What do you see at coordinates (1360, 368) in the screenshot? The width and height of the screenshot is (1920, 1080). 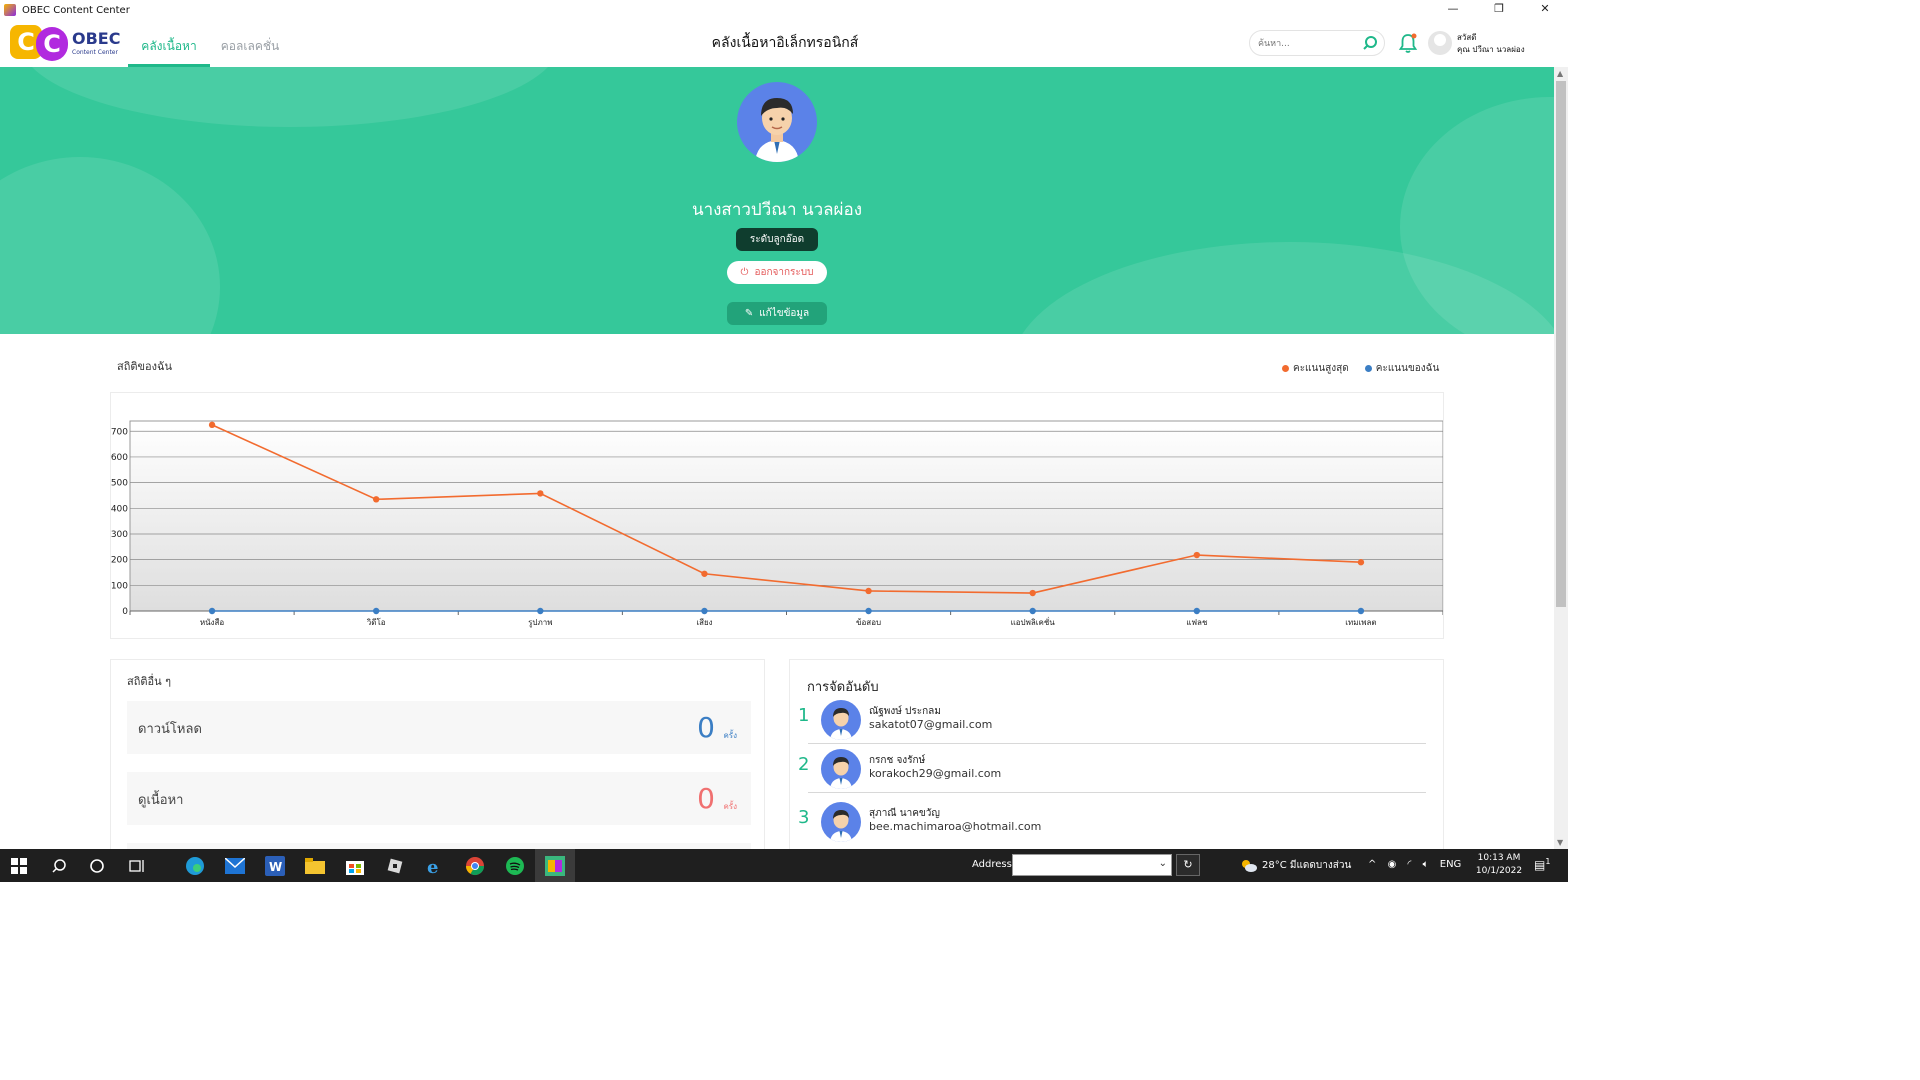 I see `chart-legend: คะแนนสูงสุด คะแนนของฉัน` at bounding box center [1360, 368].